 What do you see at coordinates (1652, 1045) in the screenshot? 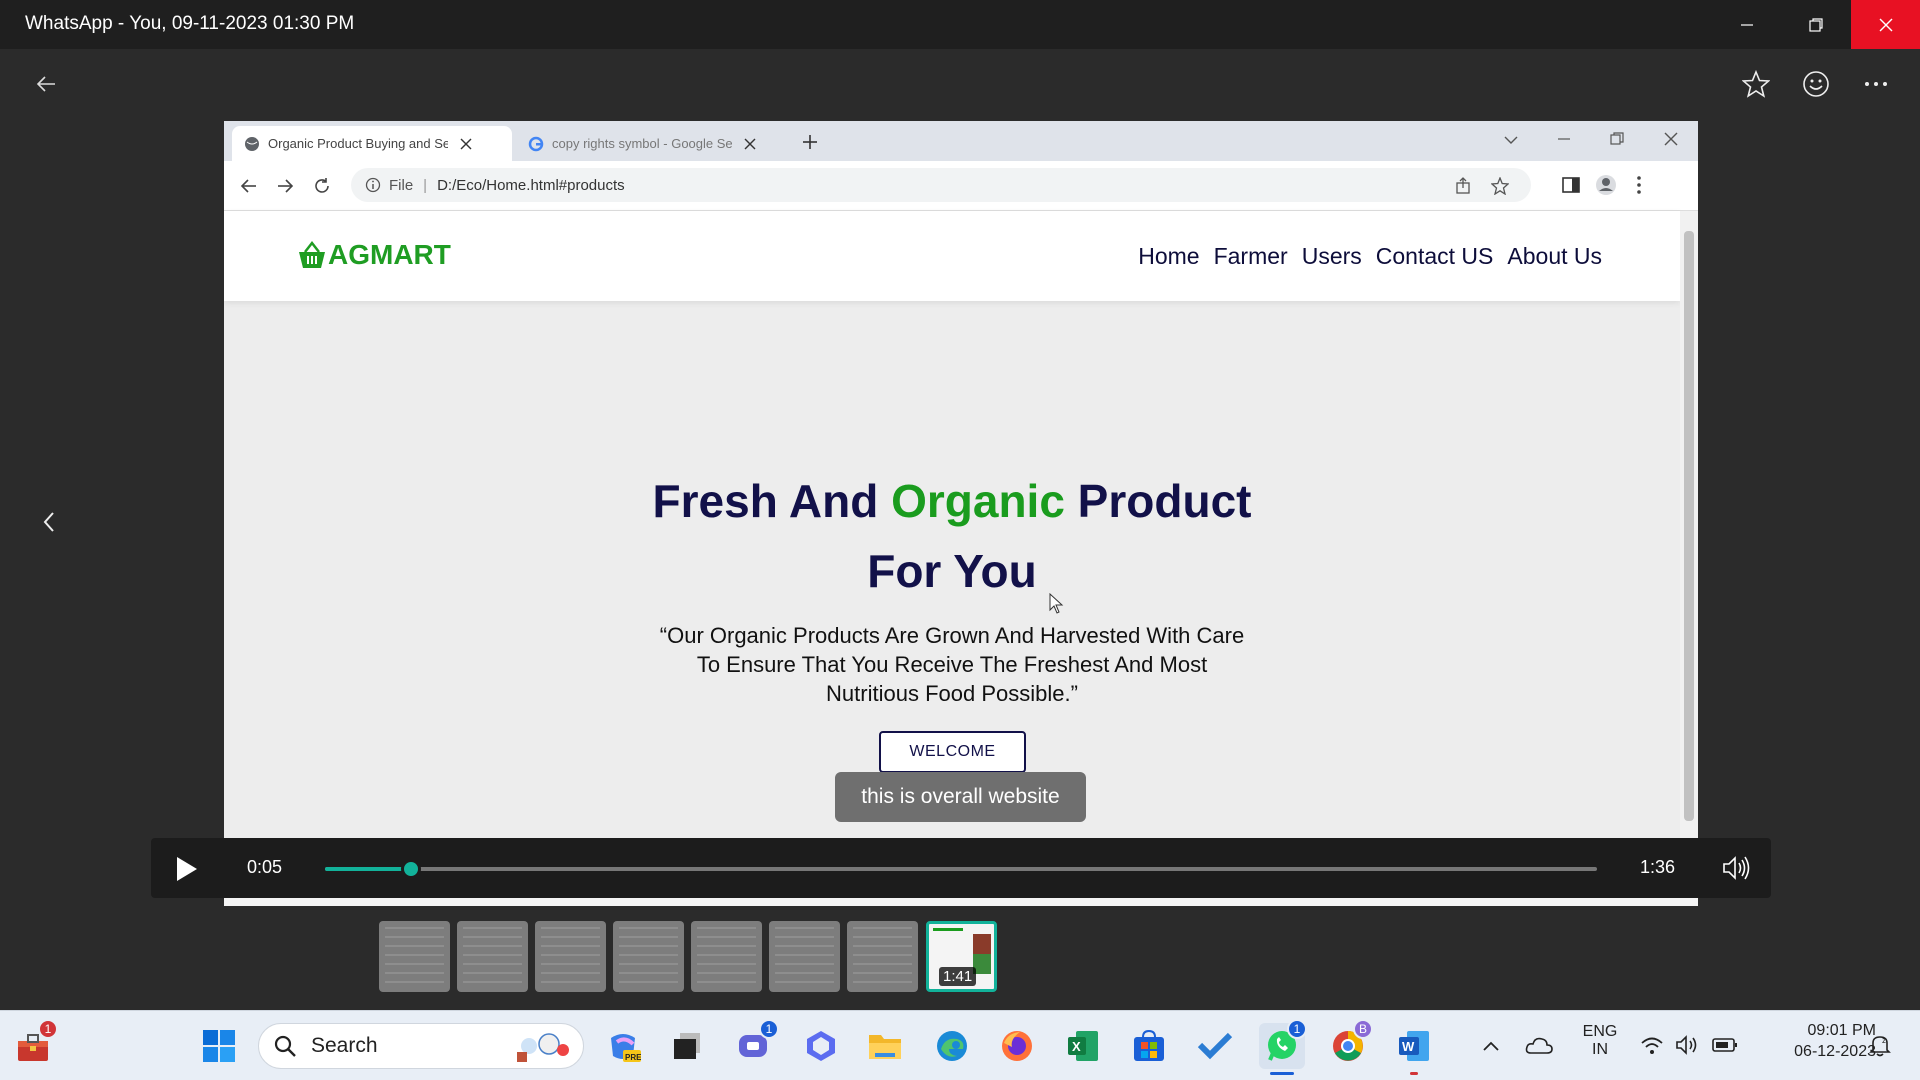
I see `wifi-icon` at bounding box center [1652, 1045].